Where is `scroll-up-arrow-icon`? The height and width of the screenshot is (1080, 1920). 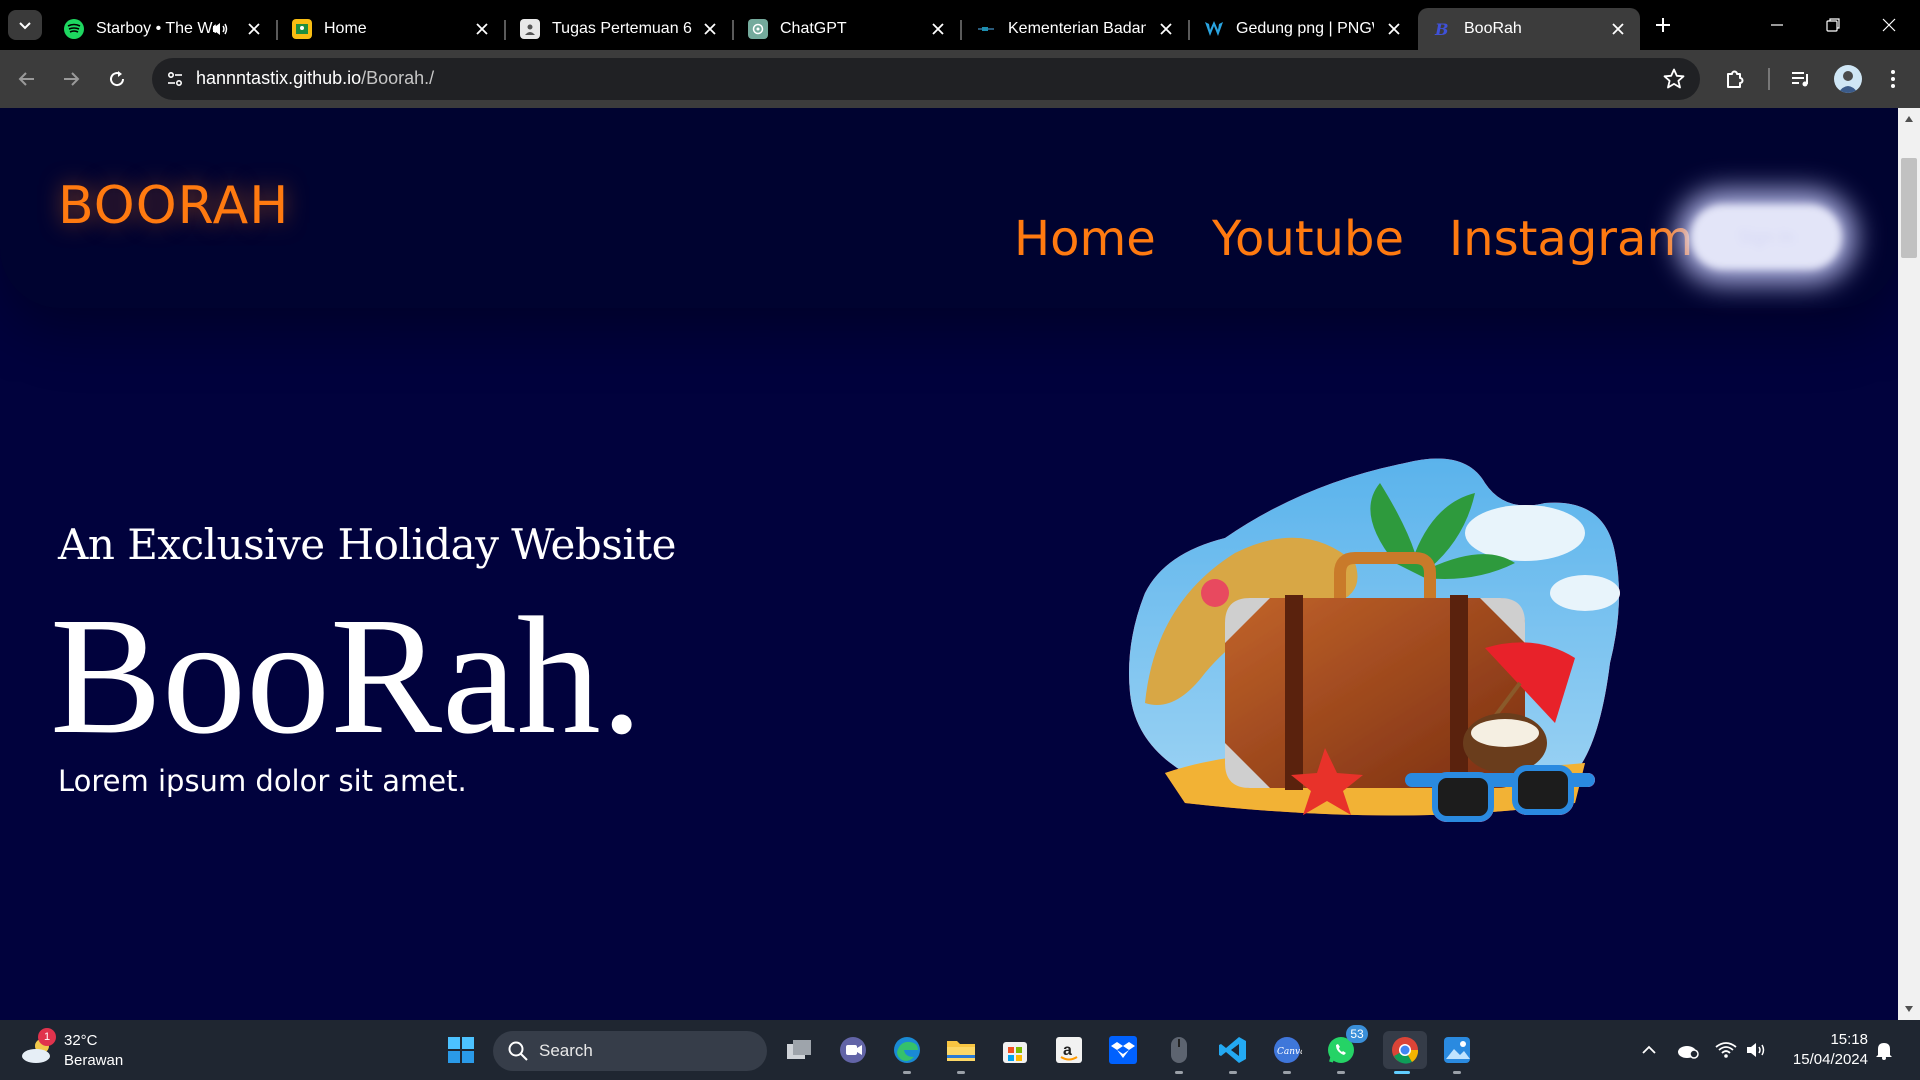 scroll-up-arrow-icon is located at coordinates (1909, 119).